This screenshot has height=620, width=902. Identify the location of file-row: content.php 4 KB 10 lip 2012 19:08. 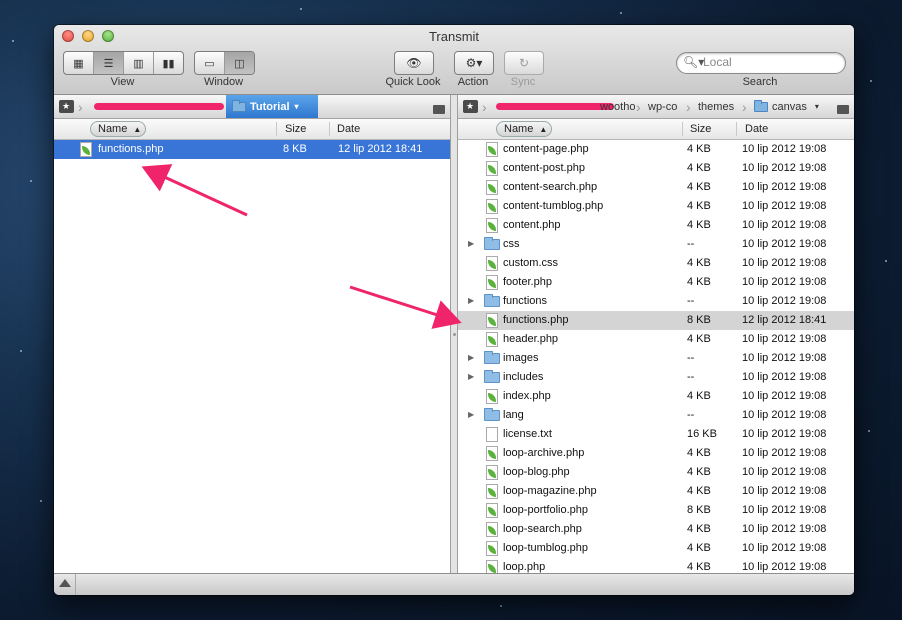
(656, 225).